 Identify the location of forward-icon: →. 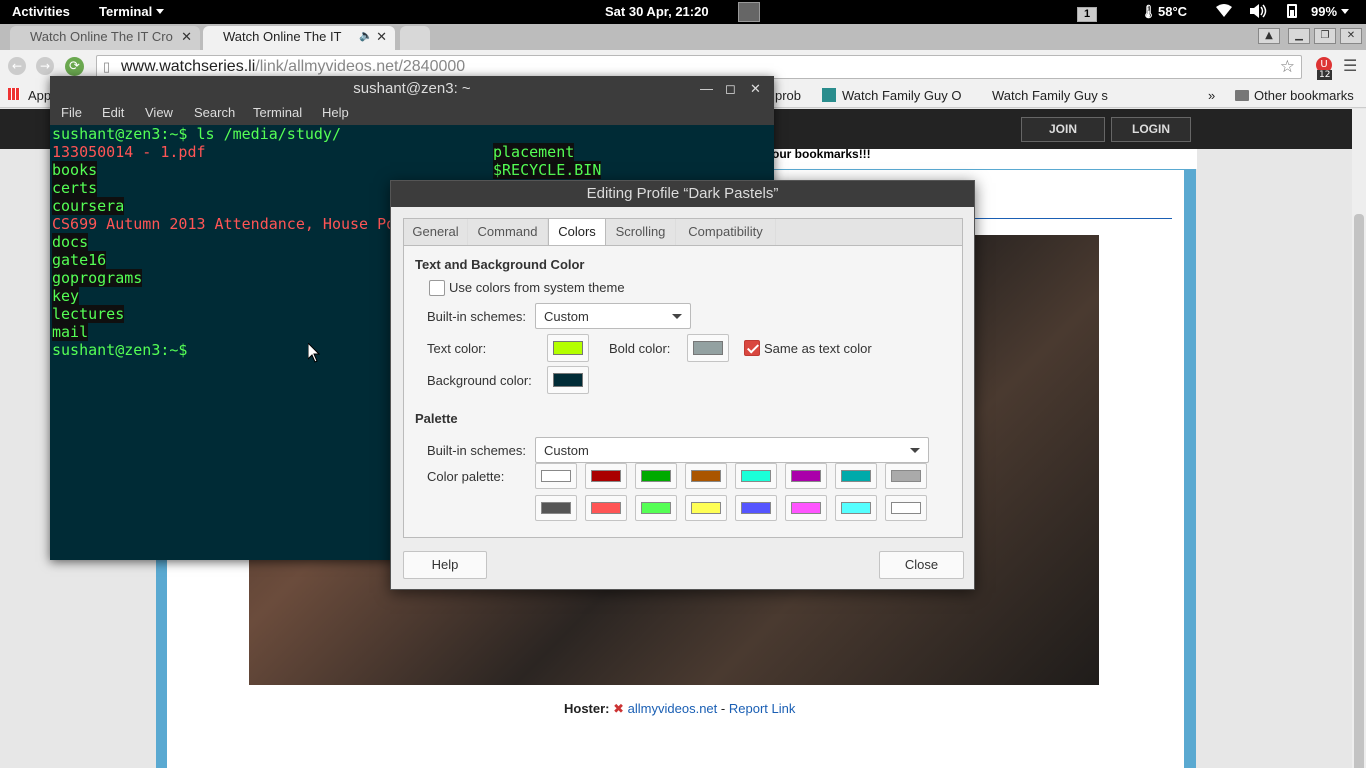
(45, 66).